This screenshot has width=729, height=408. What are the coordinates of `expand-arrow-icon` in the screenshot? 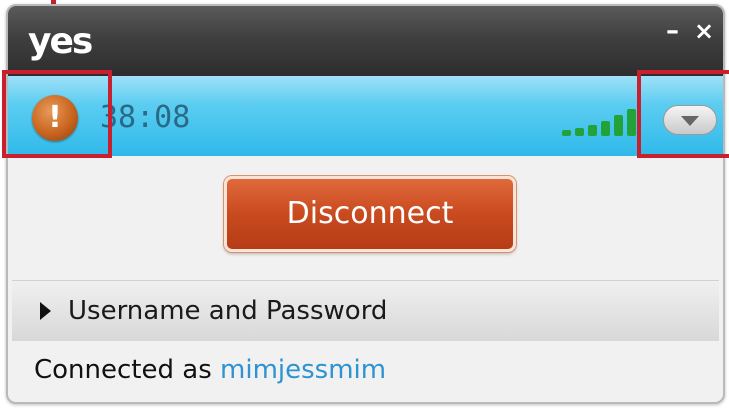 It's located at (45, 311).